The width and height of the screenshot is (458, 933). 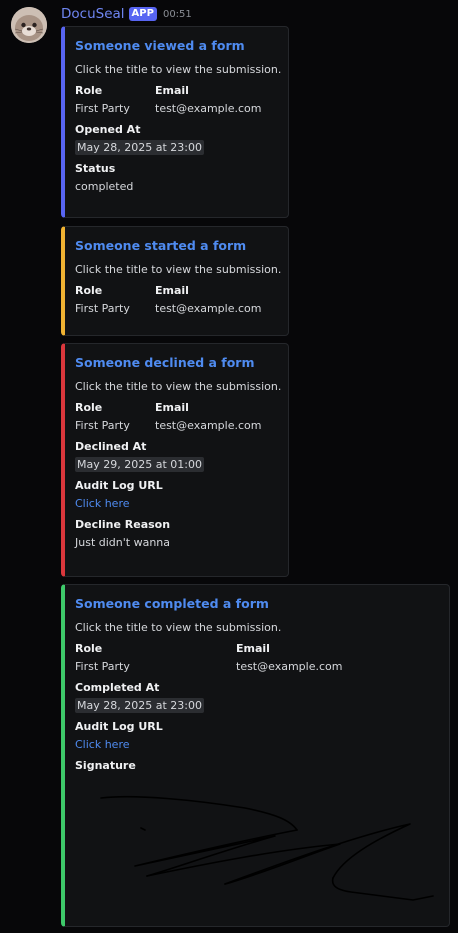 What do you see at coordinates (175, 246) in the screenshot?
I see `embed-title: Someone started a form` at bounding box center [175, 246].